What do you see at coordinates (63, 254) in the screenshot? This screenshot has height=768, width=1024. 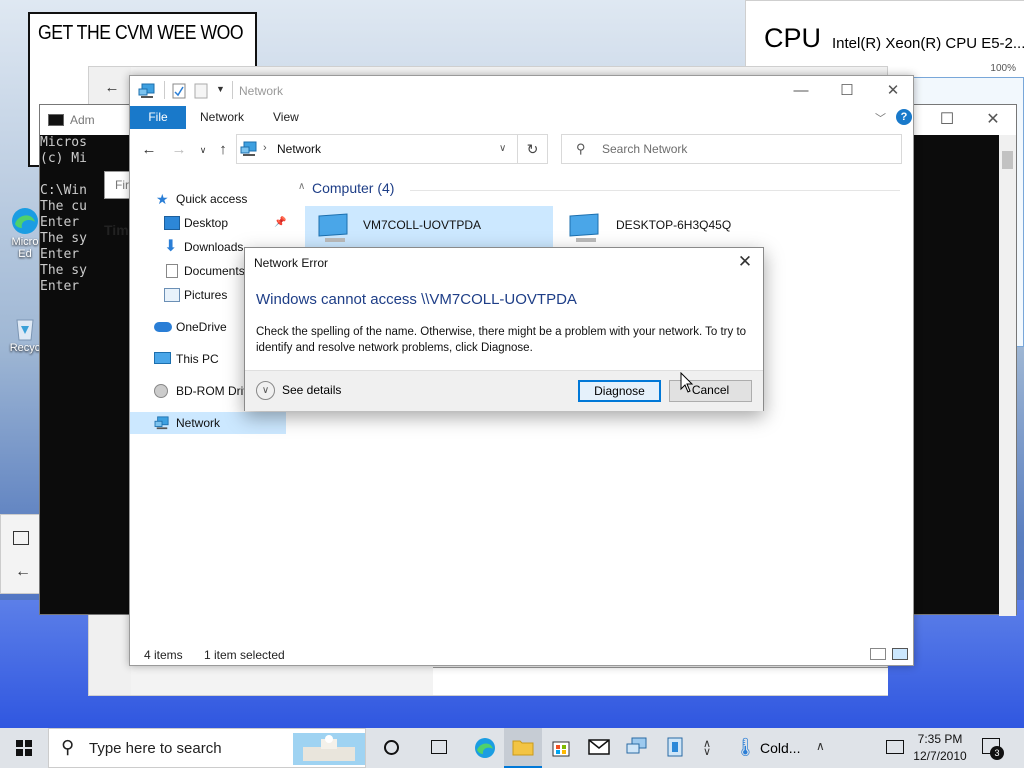 I see `cmd-line: Enter` at bounding box center [63, 254].